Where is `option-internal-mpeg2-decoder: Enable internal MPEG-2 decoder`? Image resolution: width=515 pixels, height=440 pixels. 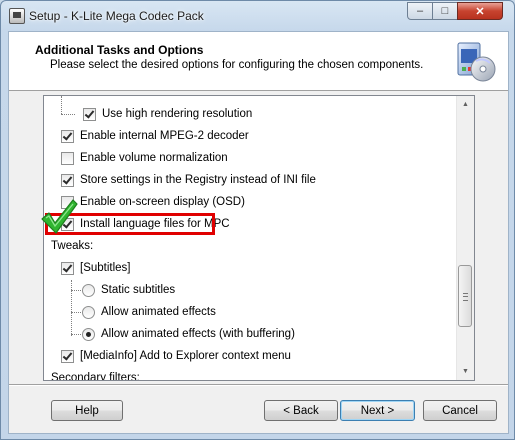 option-internal-mpeg2-decoder: Enable internal MPEG-2 decoder is located at coordinates (155, 136).